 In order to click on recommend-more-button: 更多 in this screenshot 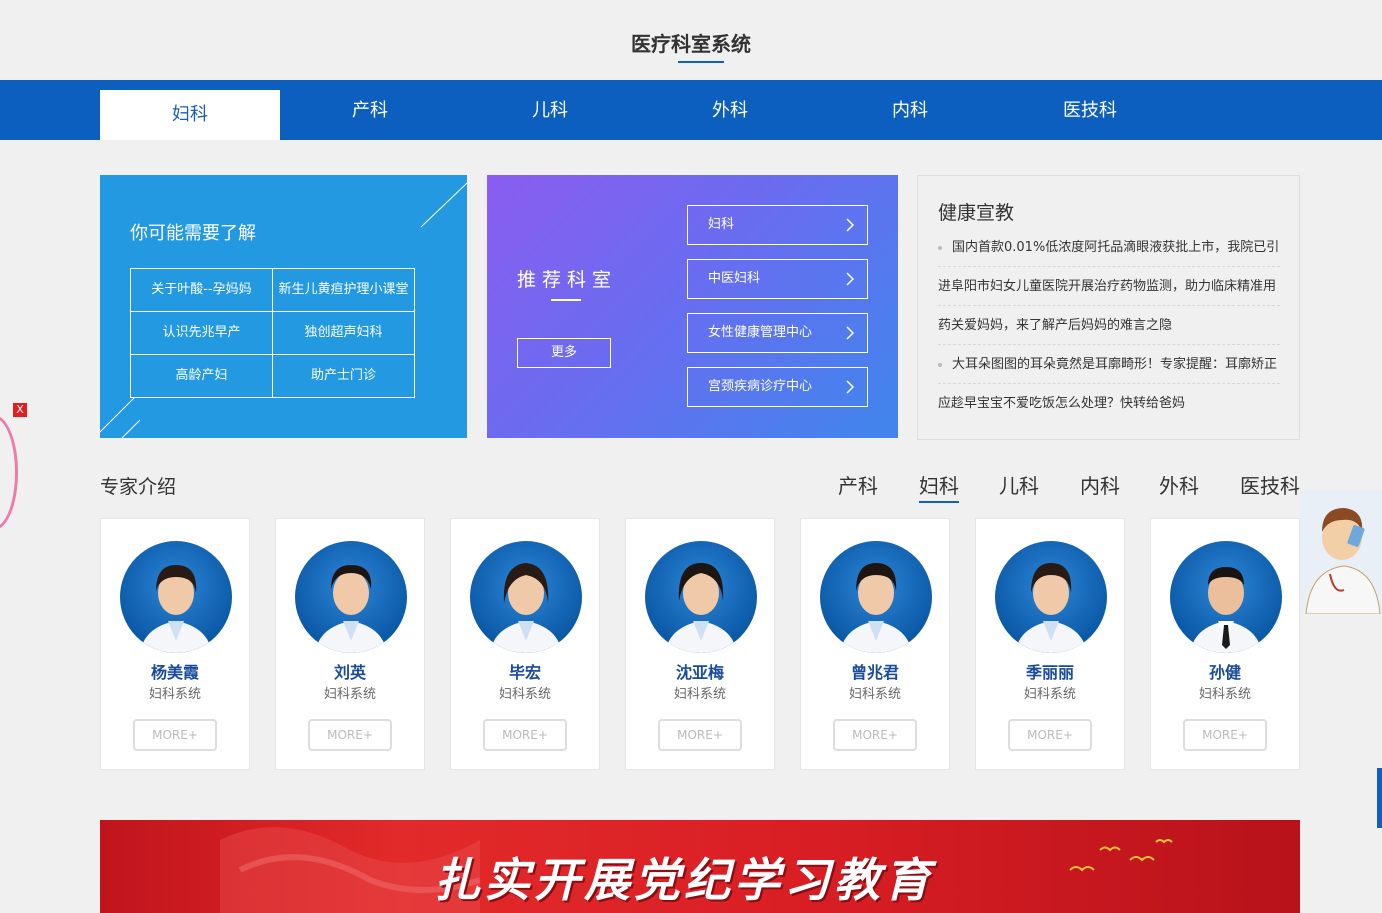, I will do `click(564, 353)`.